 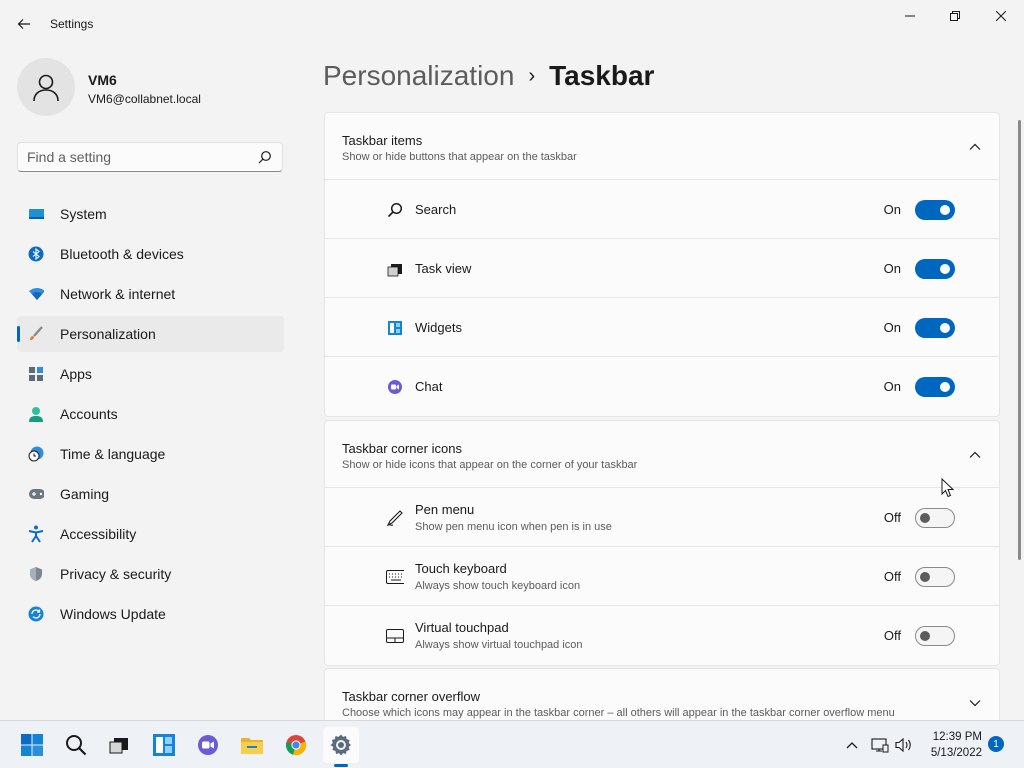 I want to click on volume-tray-button, so click(x=904, y=745).